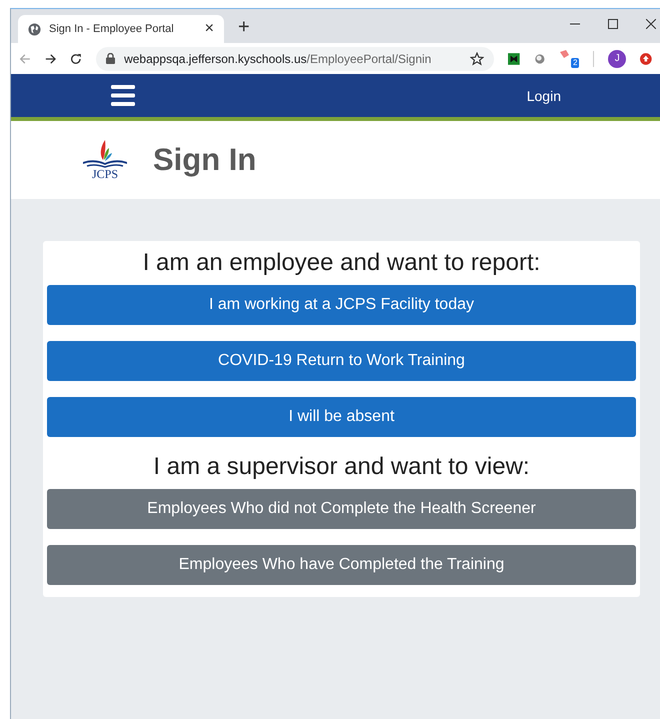  Describe the element at coordinates (244, 27) in the screenshot. I see `new-tab-button: +` at that location.